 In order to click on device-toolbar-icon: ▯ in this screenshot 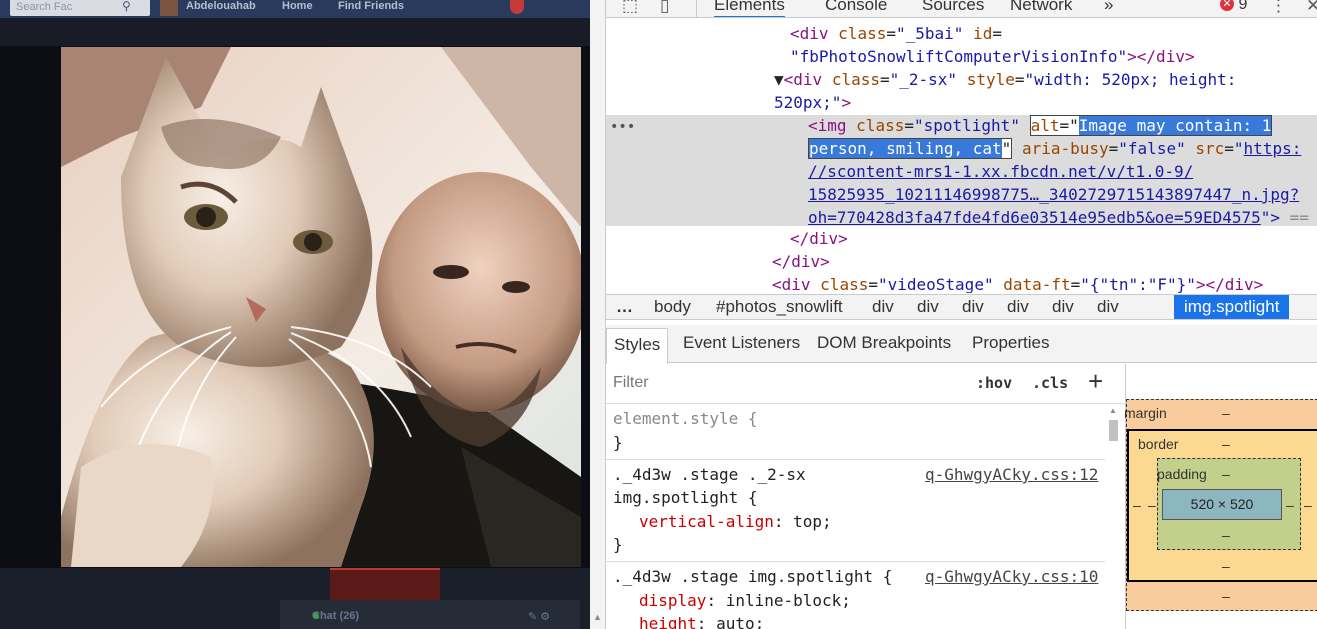, I will do `click(664, 8)`.